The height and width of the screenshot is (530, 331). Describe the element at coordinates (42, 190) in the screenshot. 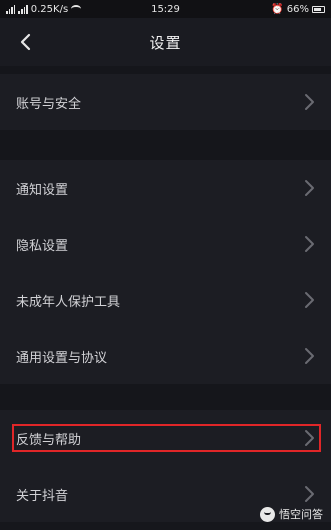

I see `settings-item-label: 通知设置` at that location.